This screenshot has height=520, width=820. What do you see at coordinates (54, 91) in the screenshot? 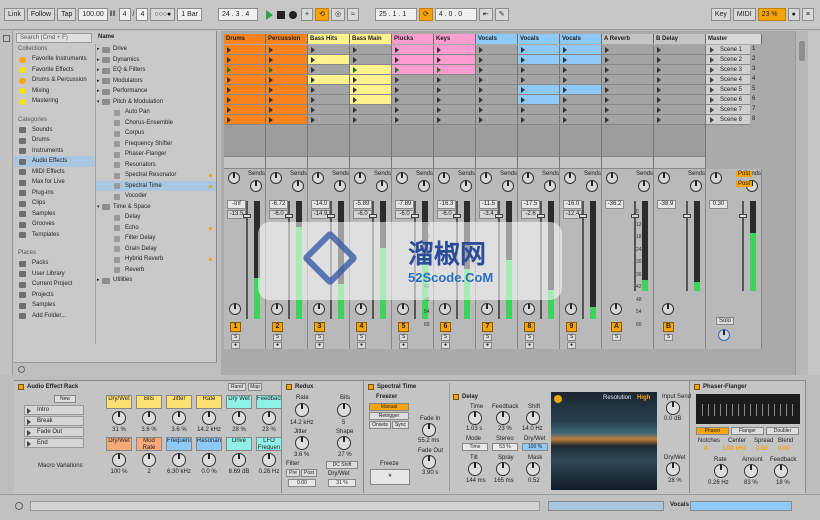
I see `collection-item: Mixing` at bounding box center [54, 91].